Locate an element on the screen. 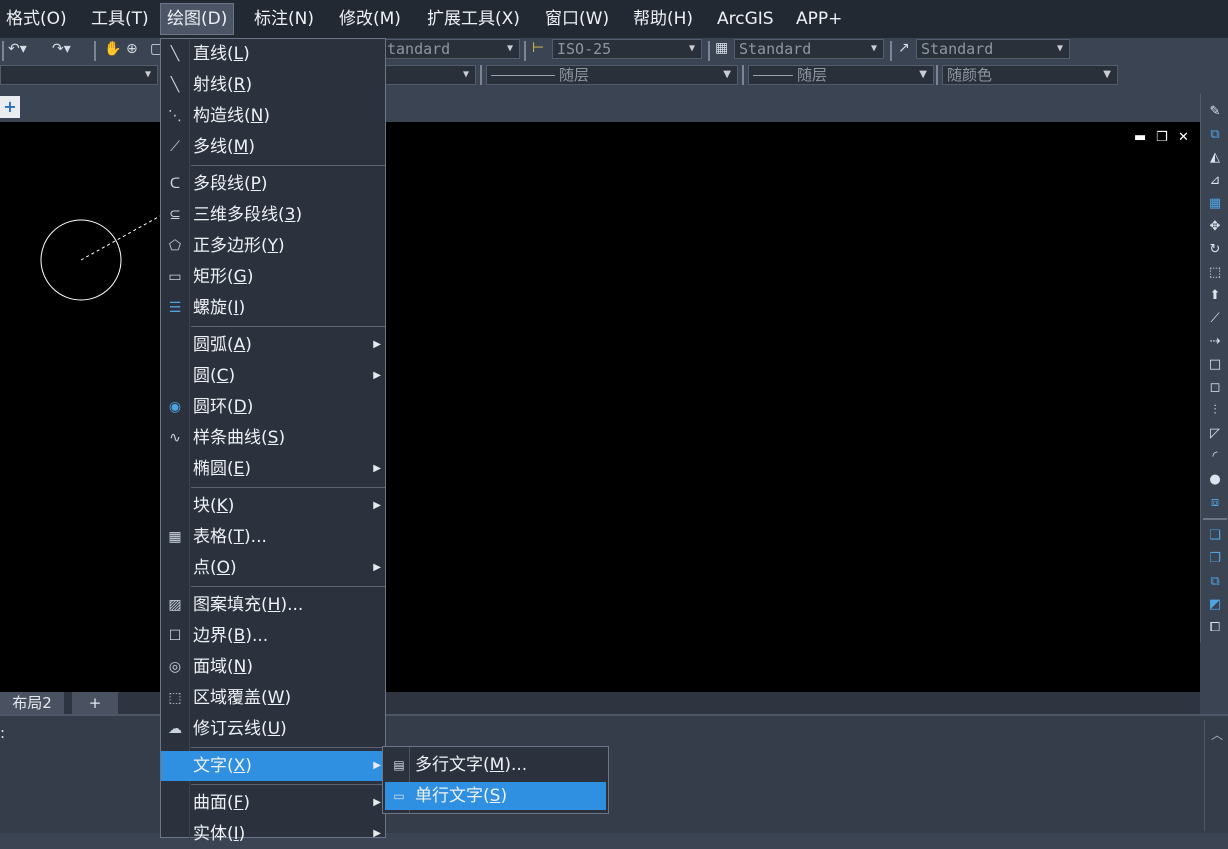 This screenshot has height=849, width=1228. menu-item-xline: ⋱ 构造线(N) is located at coordinates (273, 116).